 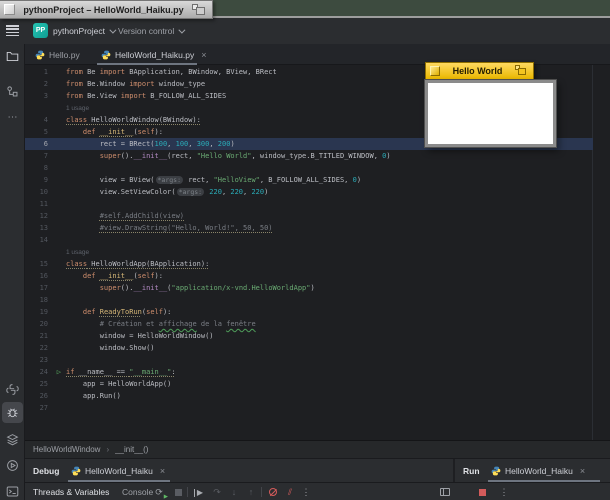 What do you see at coordinates (45, 324) in the screenshot?
I see `gutter: 20` at bounding box center [45, 324].